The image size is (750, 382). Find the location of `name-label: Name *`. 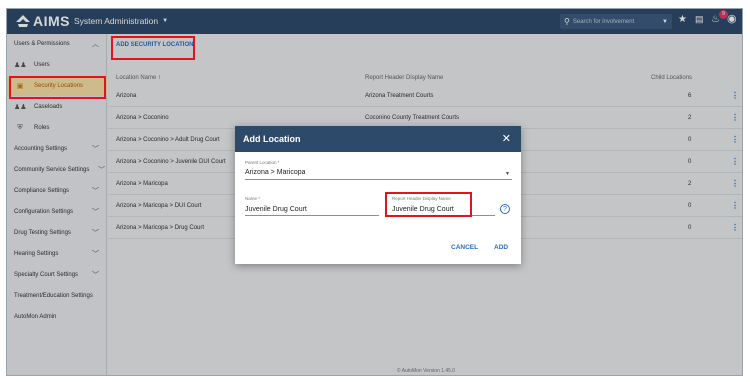

name-label: Name * is located at coordinates (253, 198).